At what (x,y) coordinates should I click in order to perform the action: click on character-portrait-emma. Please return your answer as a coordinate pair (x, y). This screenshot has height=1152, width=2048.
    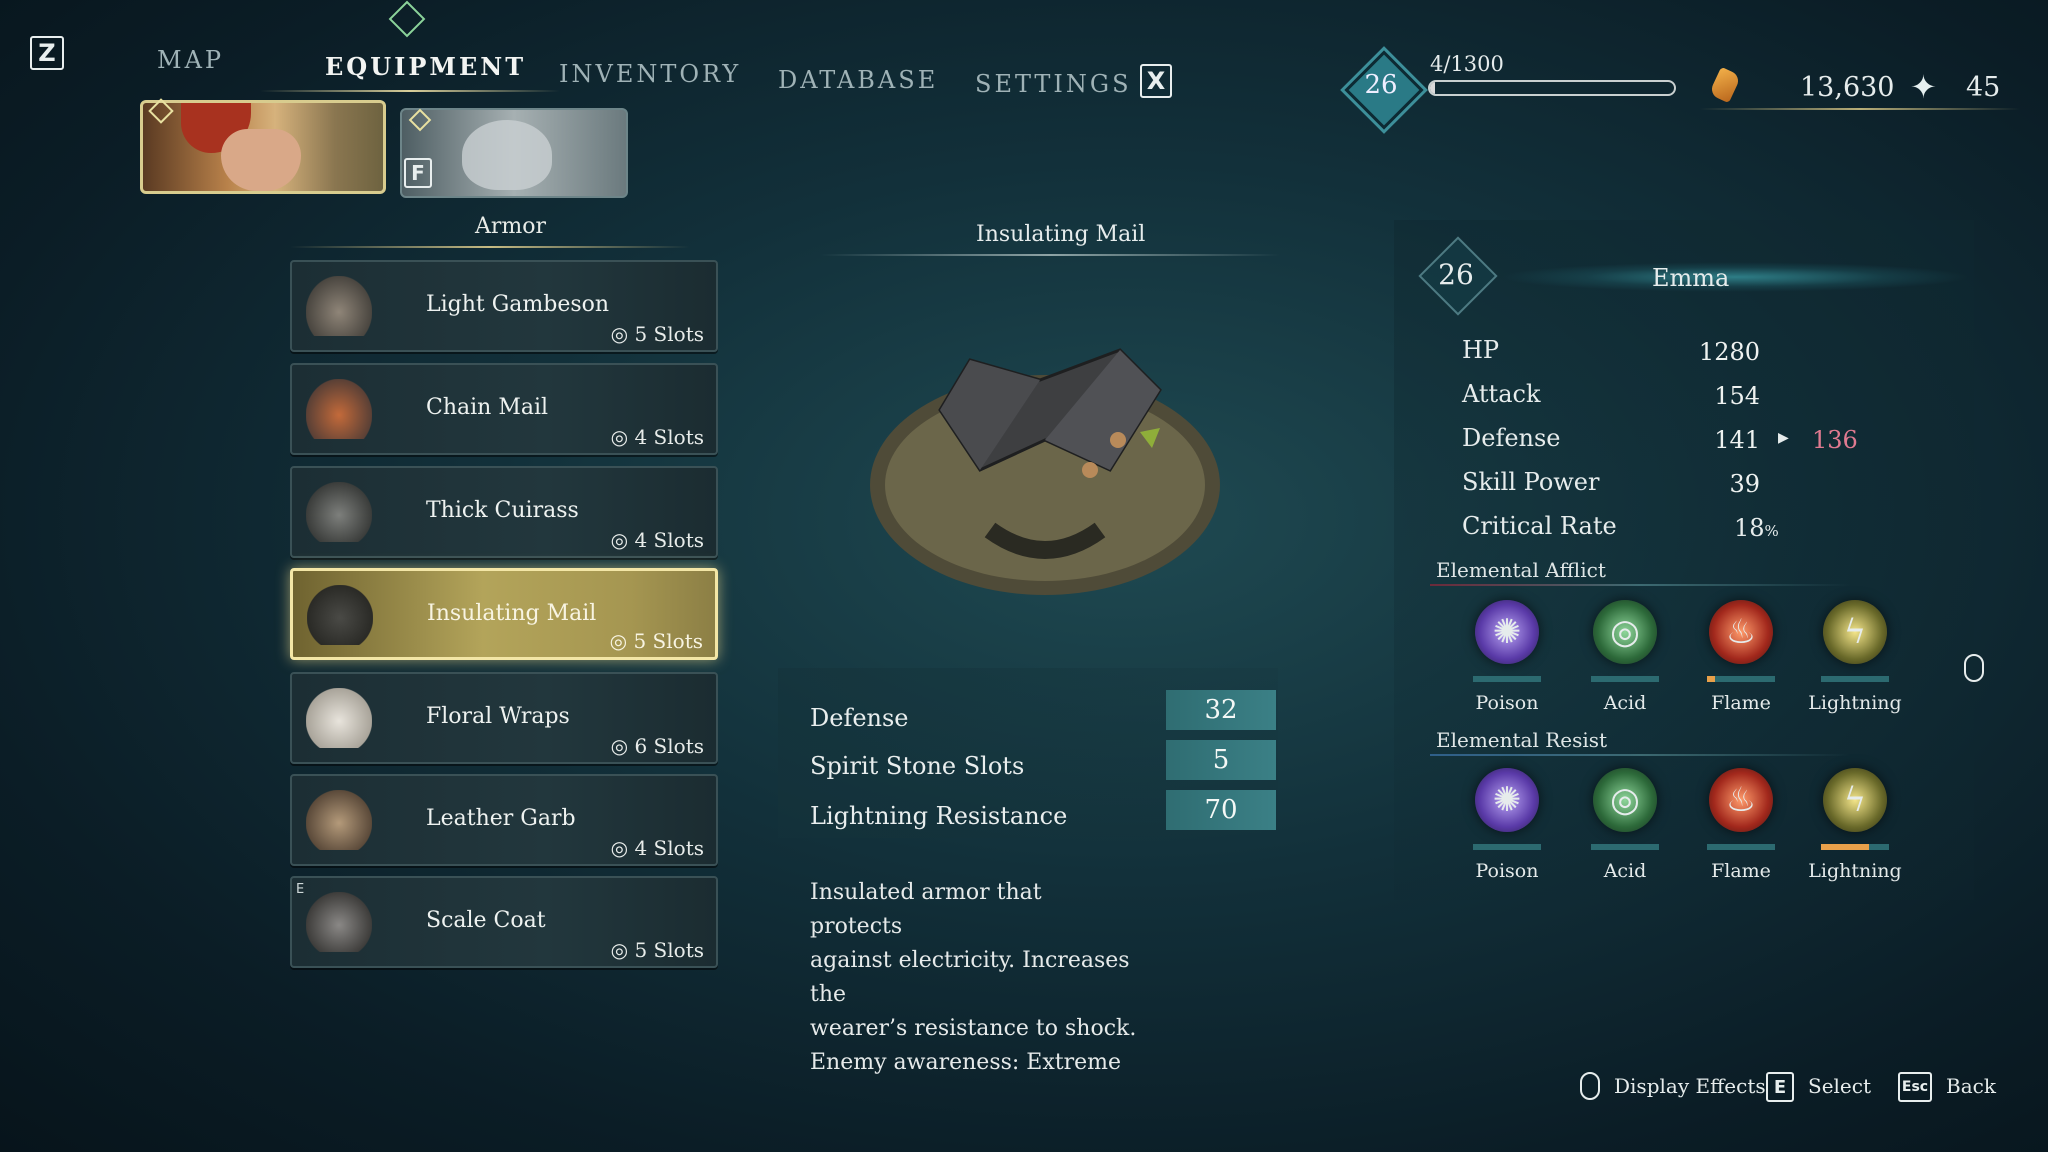
    Looking at the image, I should click on (263, 147).